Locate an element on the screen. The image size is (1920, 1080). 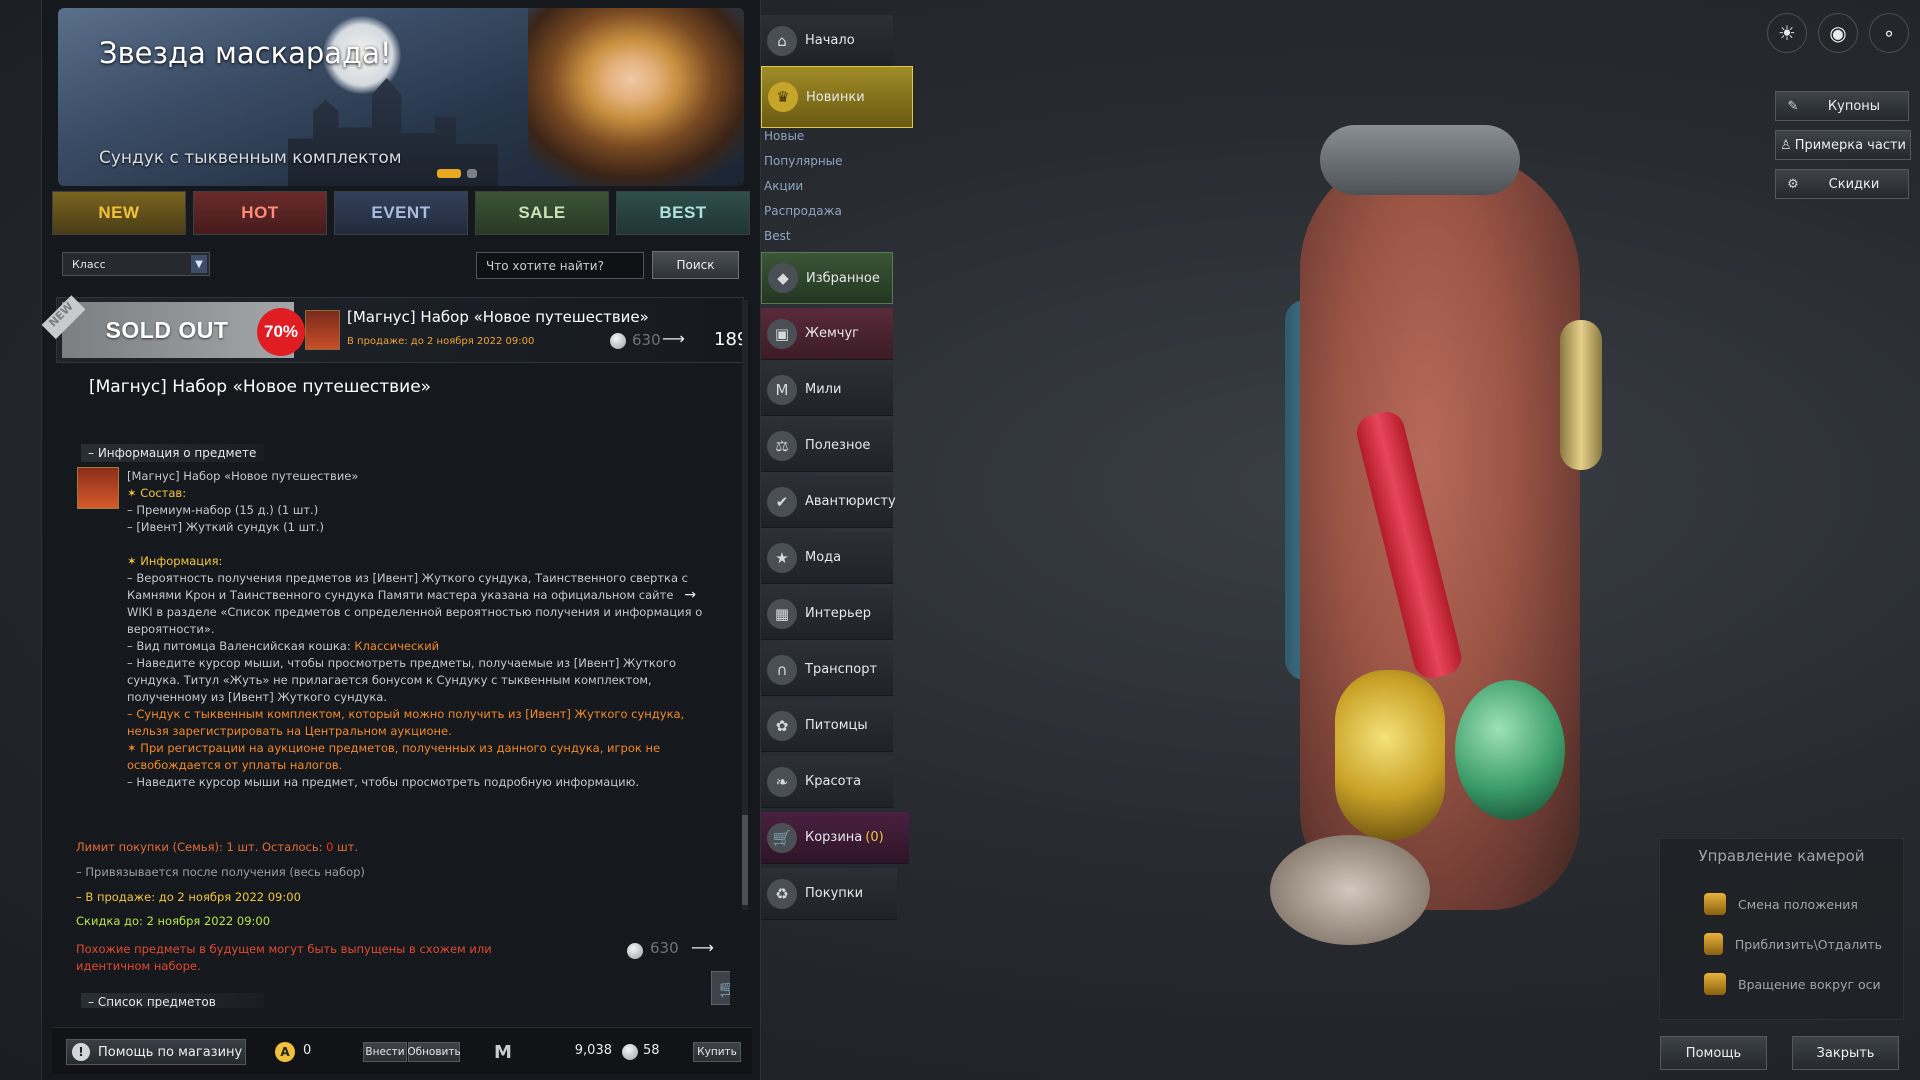
sidebar-item-interior: ▦ Интерьер is located at coordinates (827, 614).